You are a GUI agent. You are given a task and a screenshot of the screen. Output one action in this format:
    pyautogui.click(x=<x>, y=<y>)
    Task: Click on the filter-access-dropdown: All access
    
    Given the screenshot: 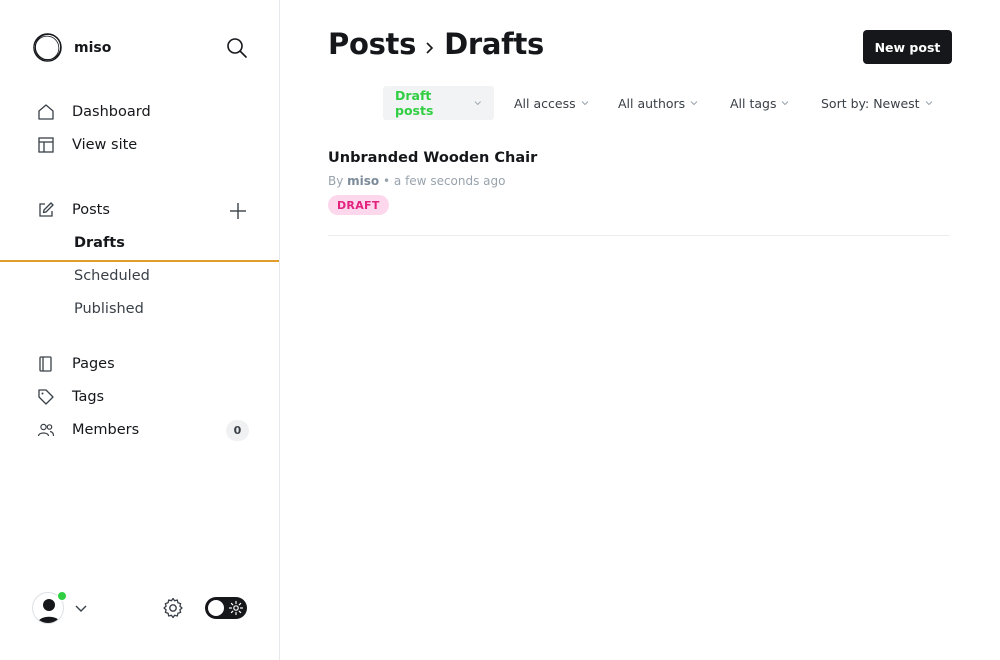 What is the action you would take?
    pyautogui.click(x=551, y=103)
    